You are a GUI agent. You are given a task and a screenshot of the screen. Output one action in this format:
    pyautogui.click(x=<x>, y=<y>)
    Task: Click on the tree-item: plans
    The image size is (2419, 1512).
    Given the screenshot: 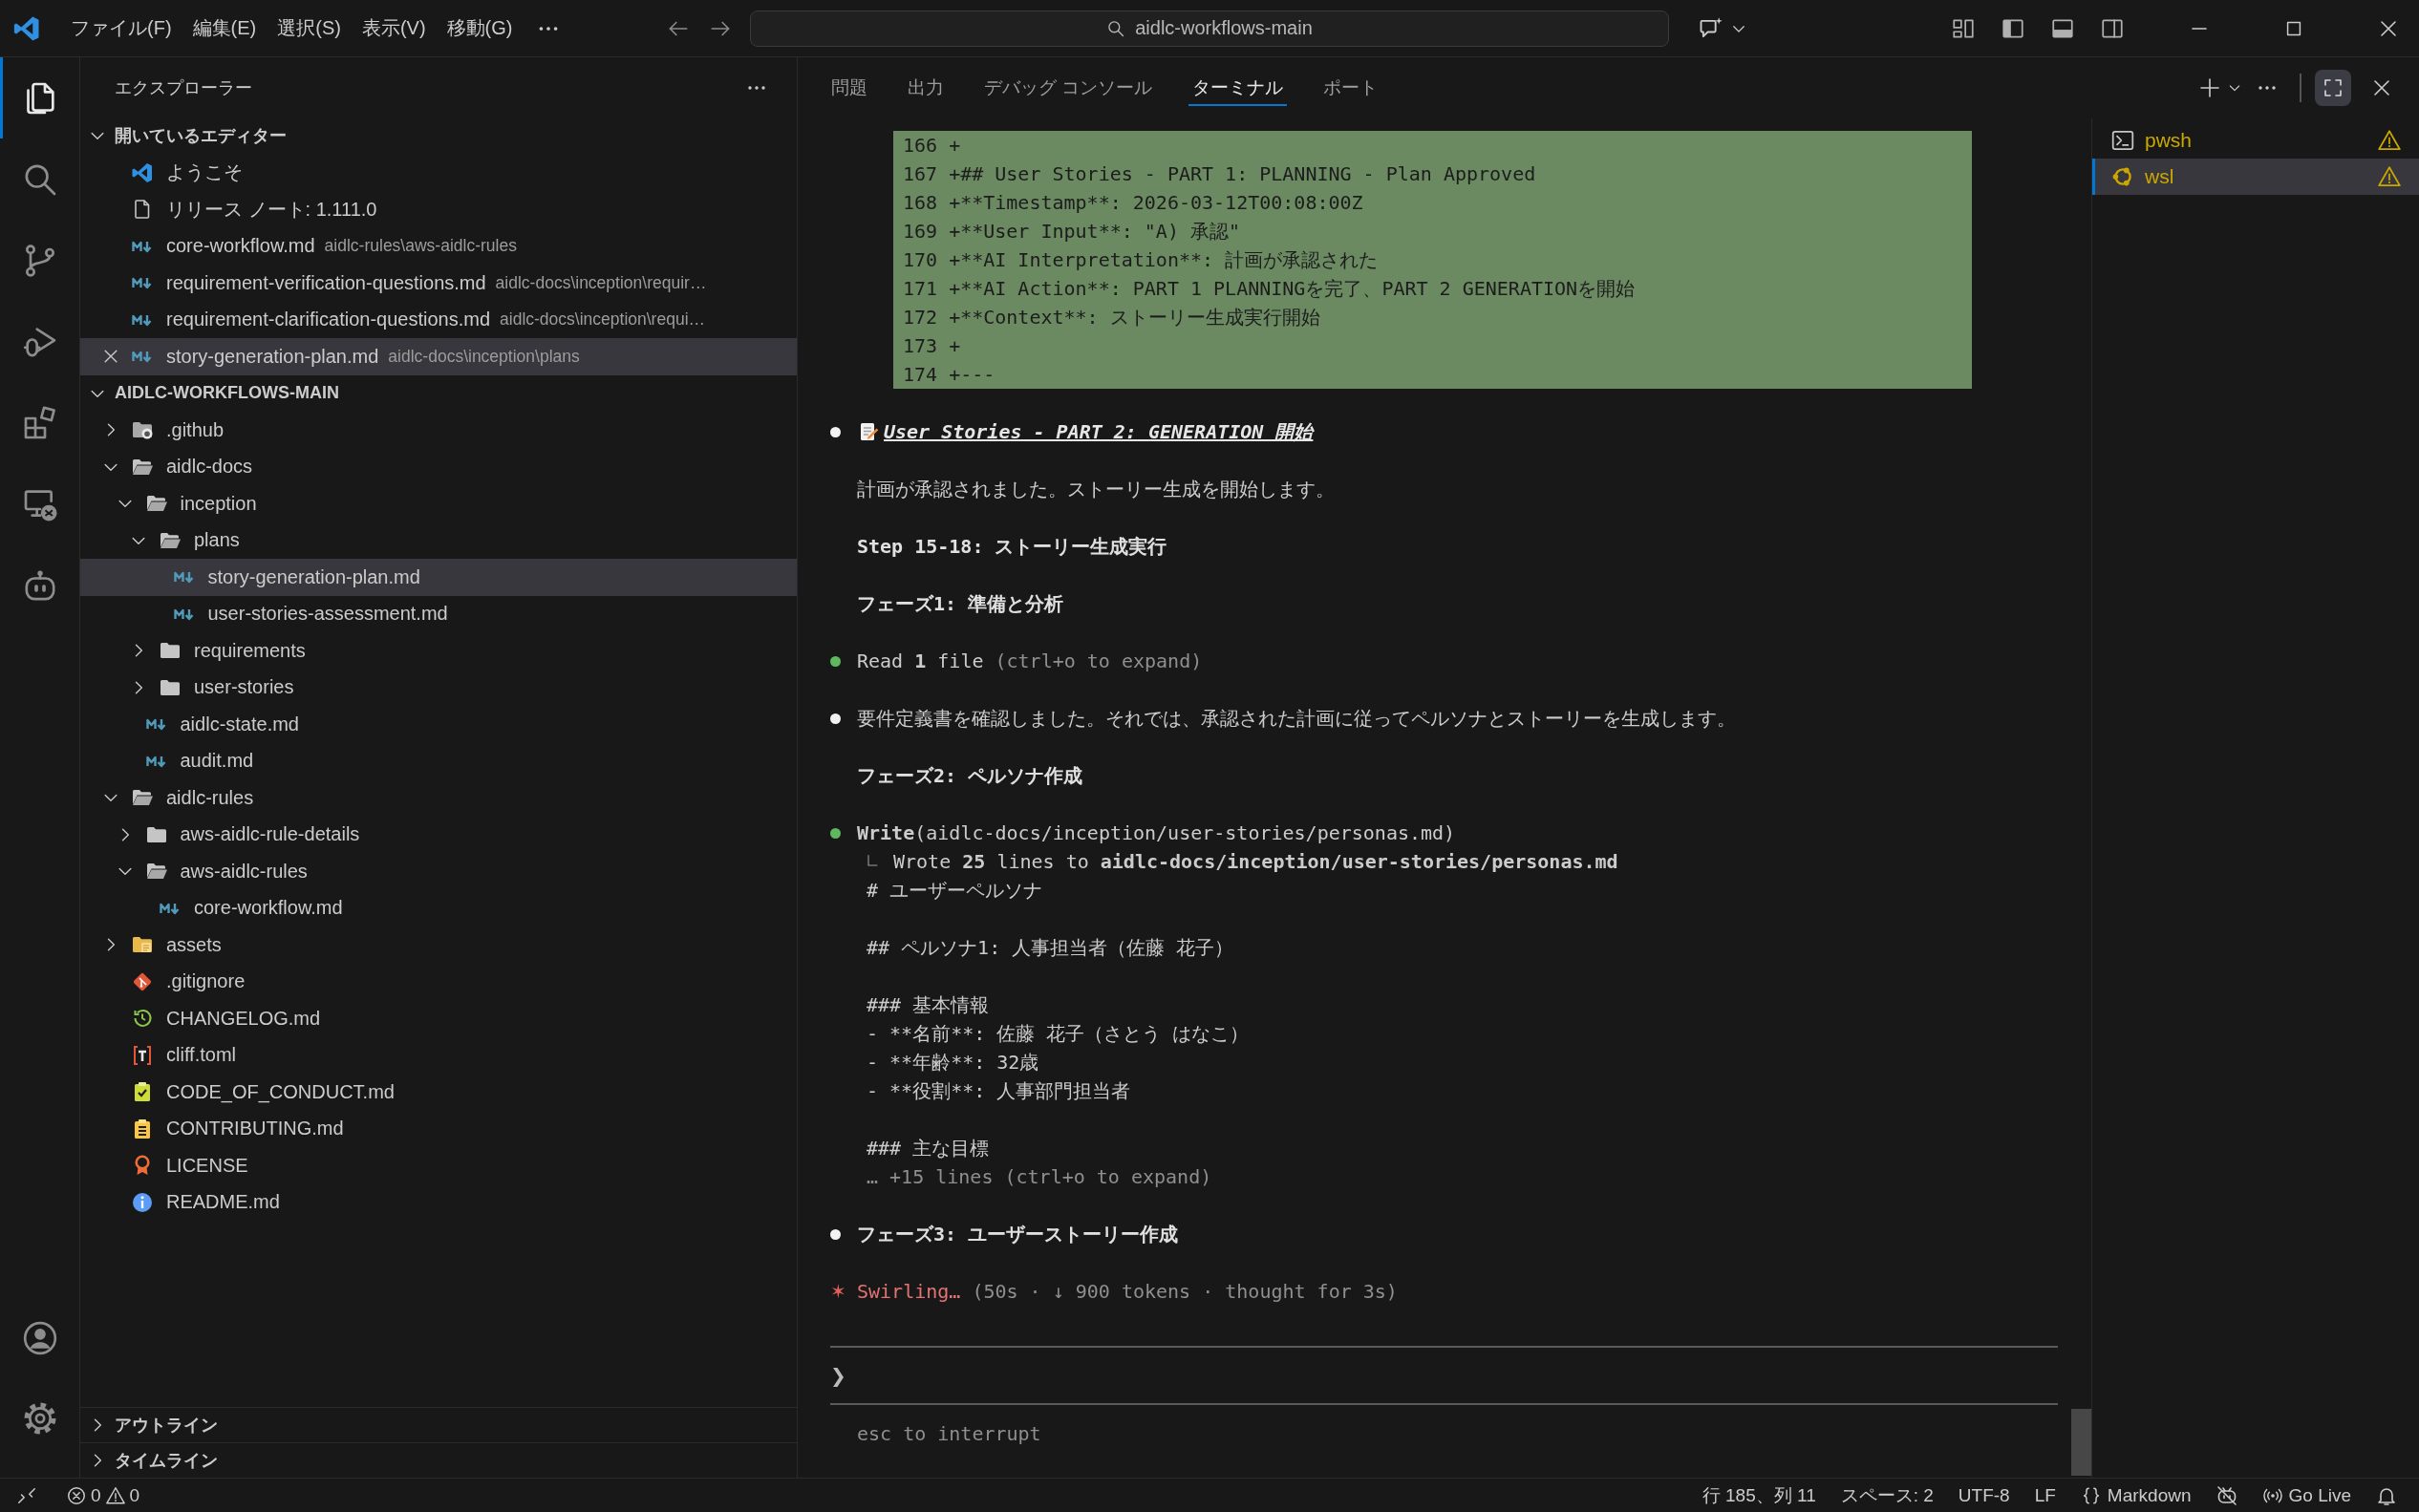 What is the action you would take?
    pyautogui.click(x=439, y=540)
    